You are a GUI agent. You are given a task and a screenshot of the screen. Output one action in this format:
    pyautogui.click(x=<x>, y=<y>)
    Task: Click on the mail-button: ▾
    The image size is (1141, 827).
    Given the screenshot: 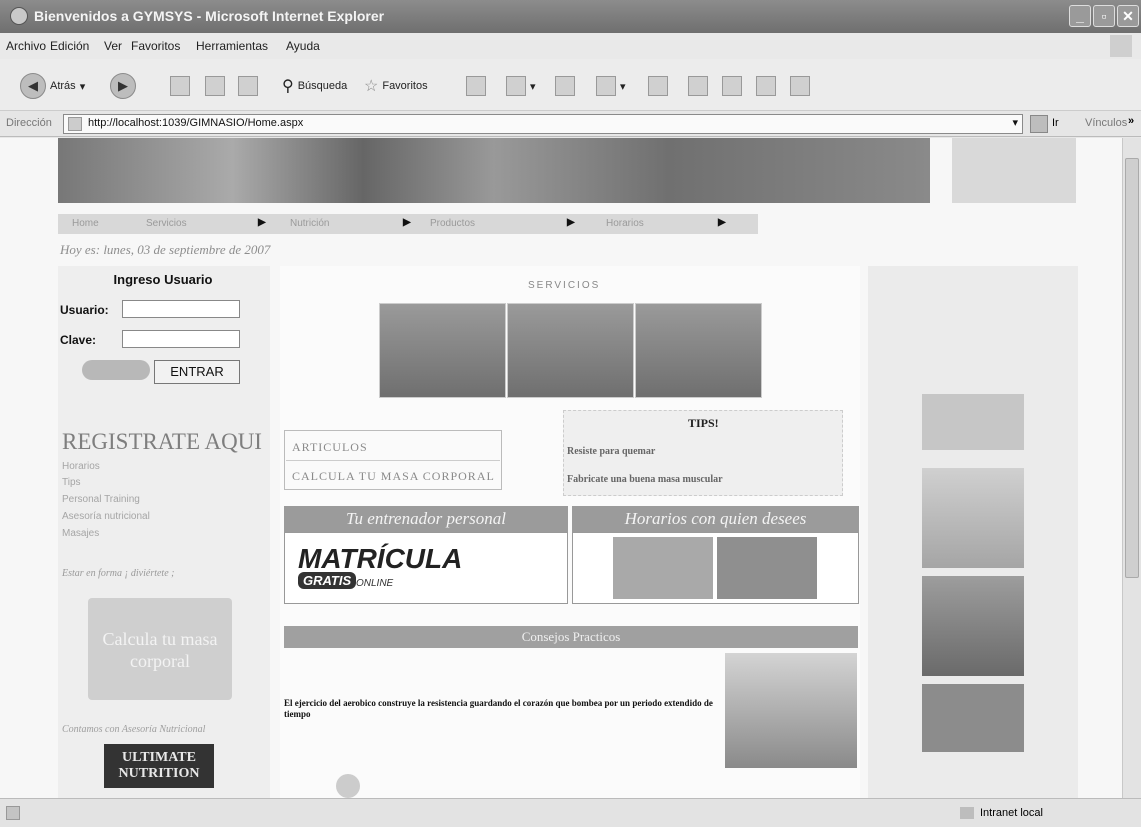 What is the action you would take?
    pyautogui.click(x=521, y=86)
    